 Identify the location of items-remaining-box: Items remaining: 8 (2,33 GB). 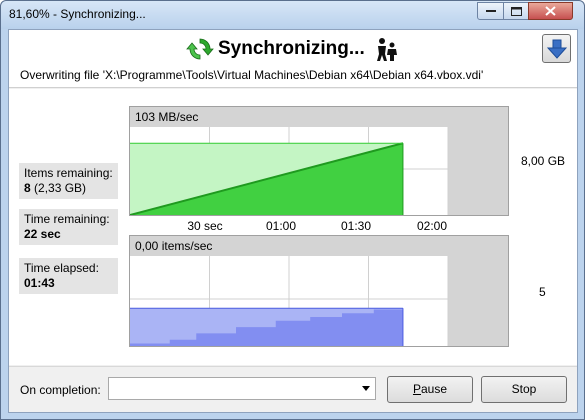
(68, 181).